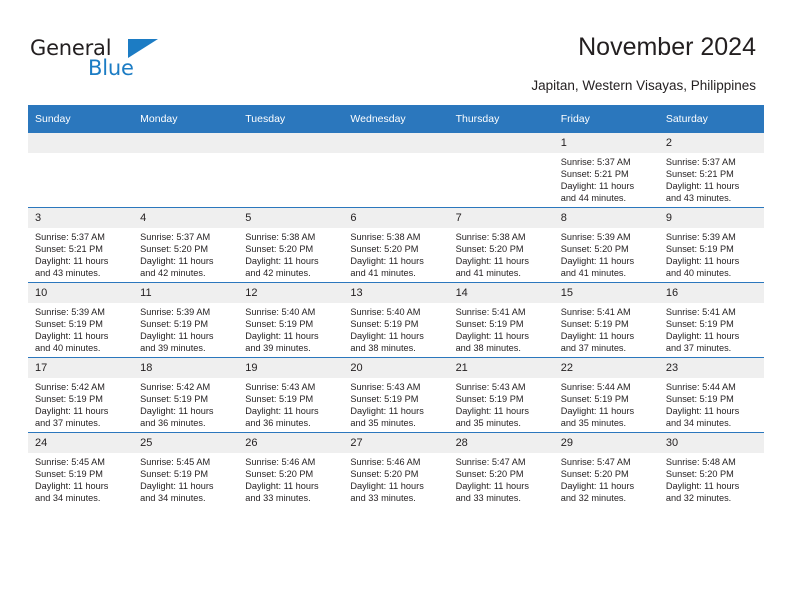  I want to click on day-sunset-text: Sunset: 5:21 PM, so click(699, 174).